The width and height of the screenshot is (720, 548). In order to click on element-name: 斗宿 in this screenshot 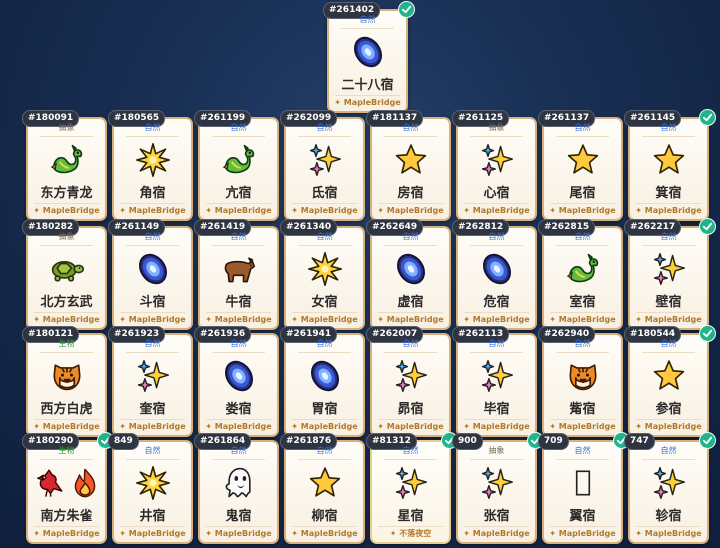, I will do `click(152, 302)`.